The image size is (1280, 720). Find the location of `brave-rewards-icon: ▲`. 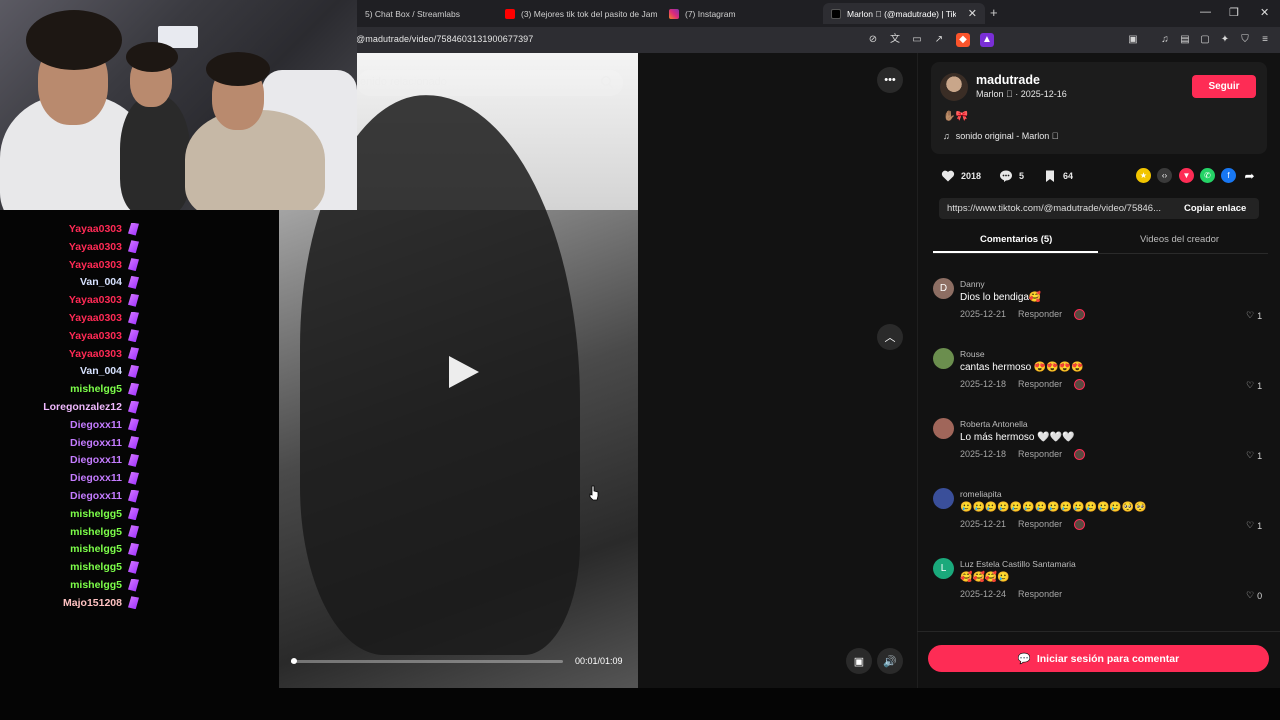

brave-rewards-icon: ▲ is located at coordinates (987, 40).